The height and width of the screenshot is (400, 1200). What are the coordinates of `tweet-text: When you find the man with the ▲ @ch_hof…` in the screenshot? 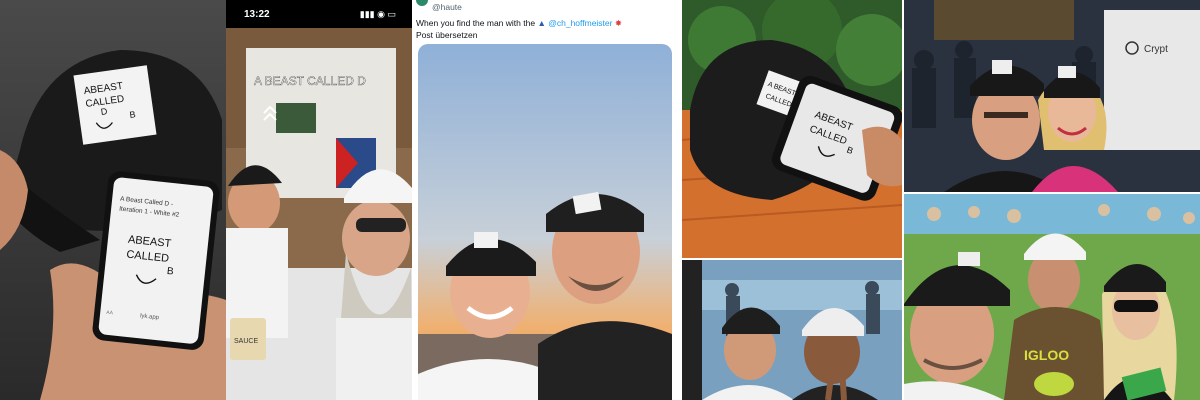 It's located at (519, 23).